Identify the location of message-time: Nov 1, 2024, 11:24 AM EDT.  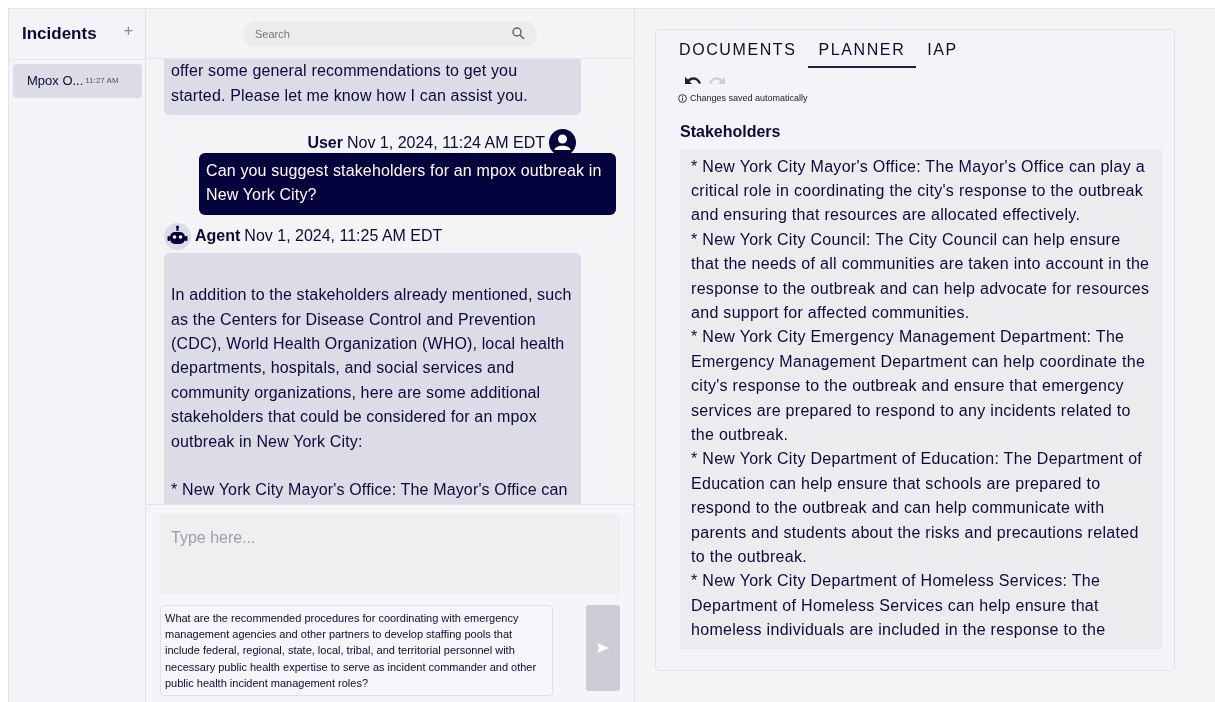
(445, 142).